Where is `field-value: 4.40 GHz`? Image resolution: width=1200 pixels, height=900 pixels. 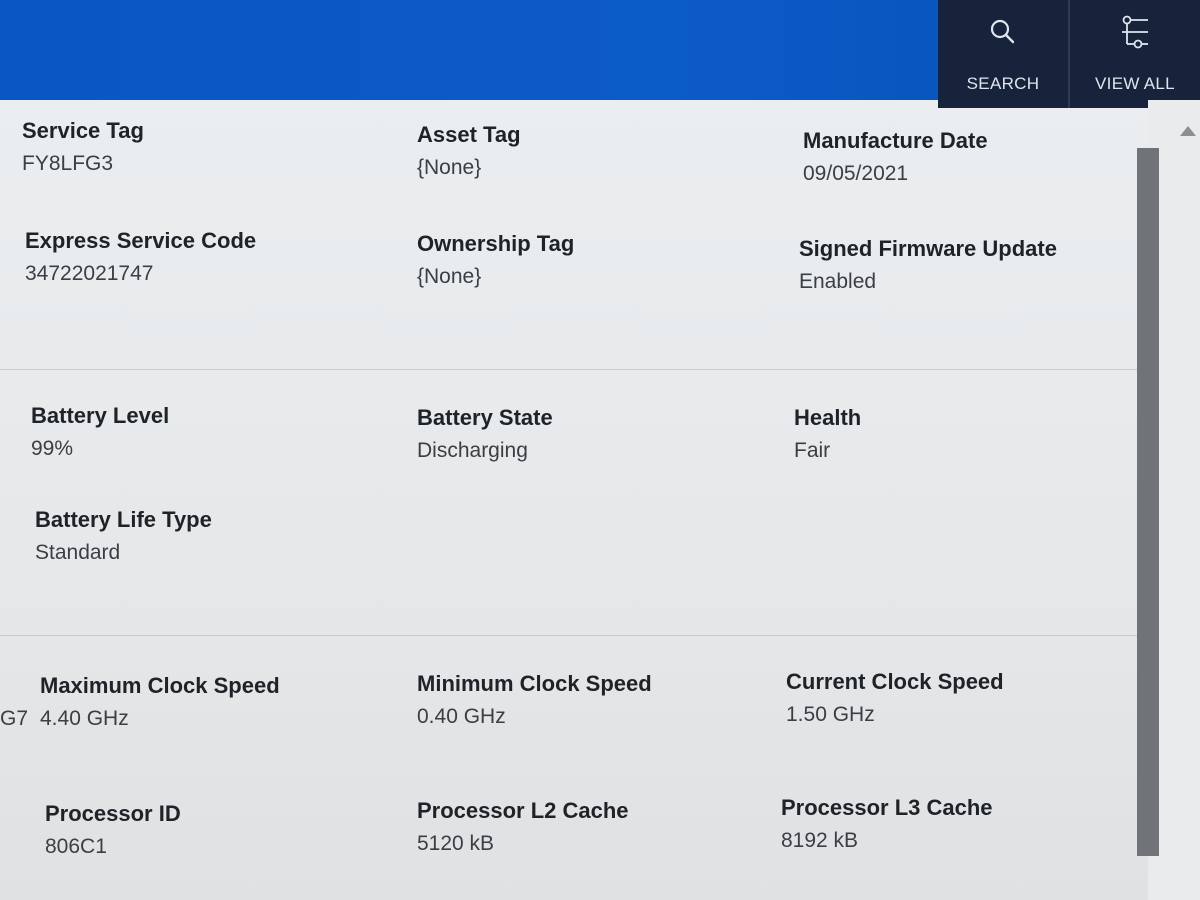
field-value: 4.40 GHz is located at coordinates (84, 718).